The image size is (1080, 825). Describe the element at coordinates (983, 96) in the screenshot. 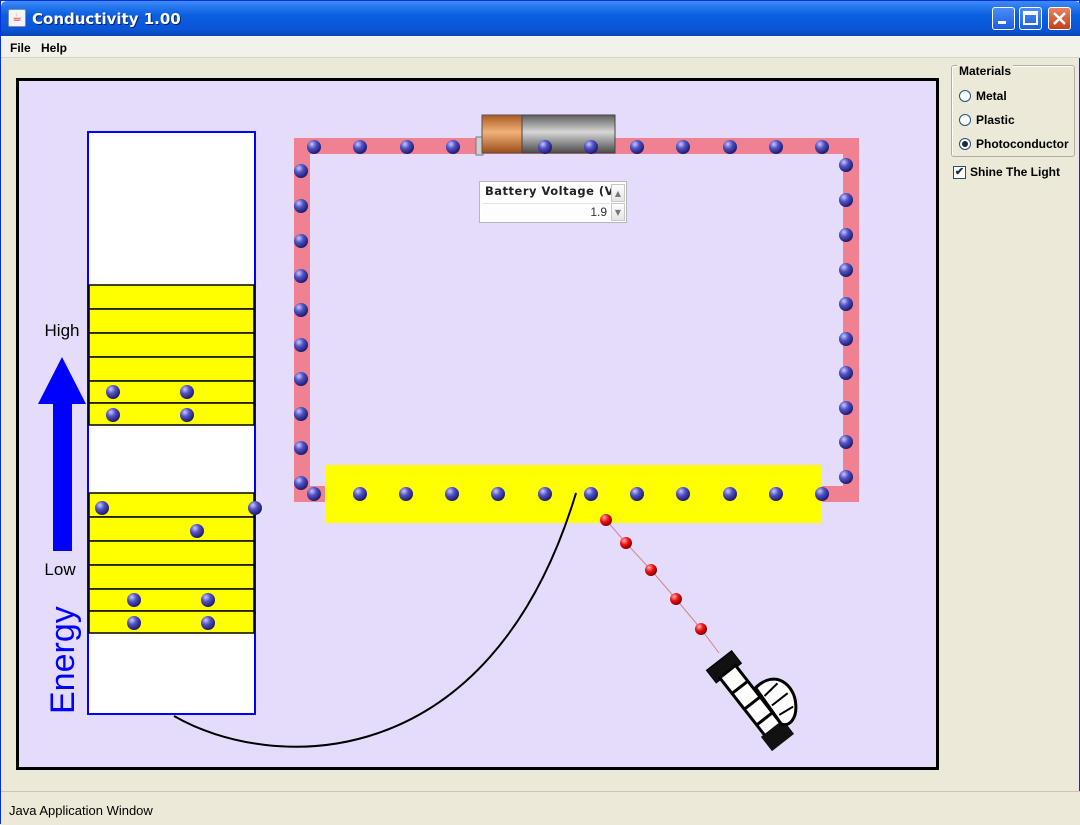

I see `radio-metal: Metal` at that location.